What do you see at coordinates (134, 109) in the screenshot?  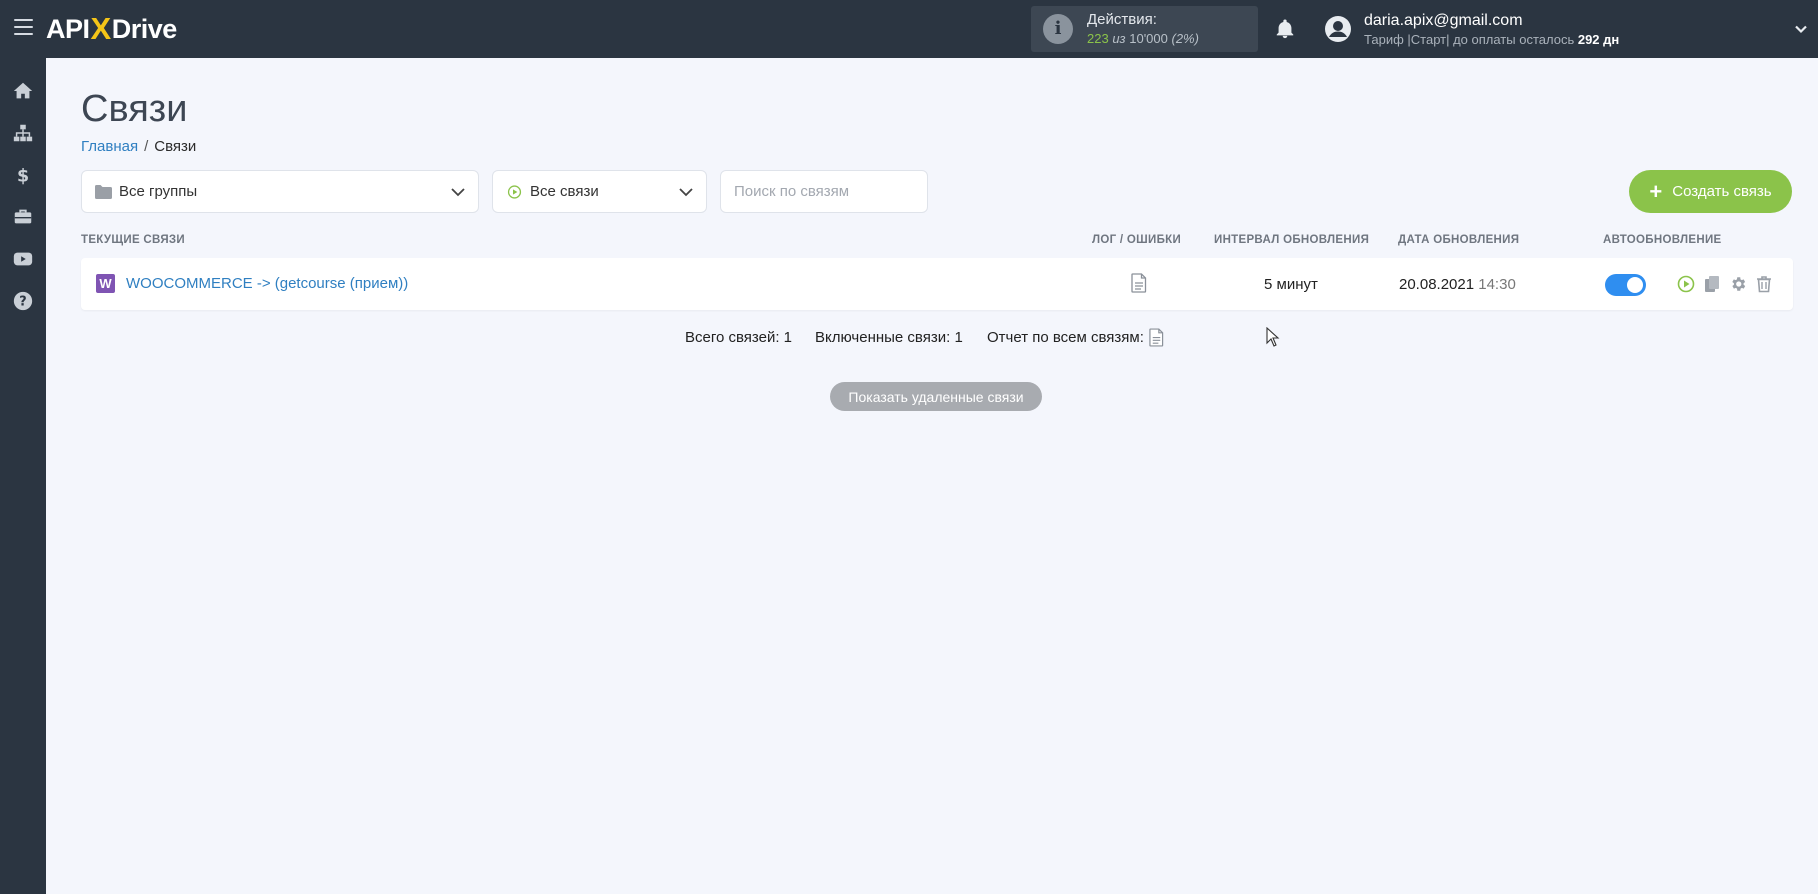 I see `page-title: Связи` at bounding box center [134, 109].